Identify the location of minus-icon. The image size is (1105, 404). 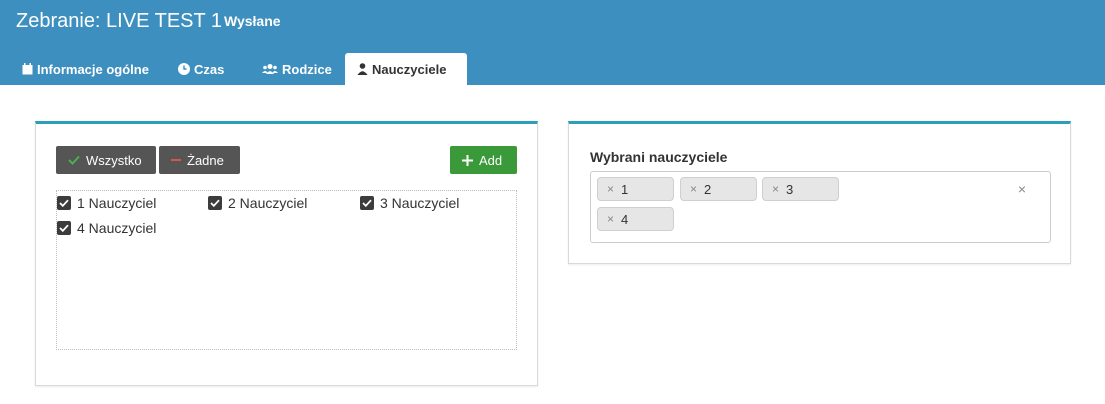
(176, 160).